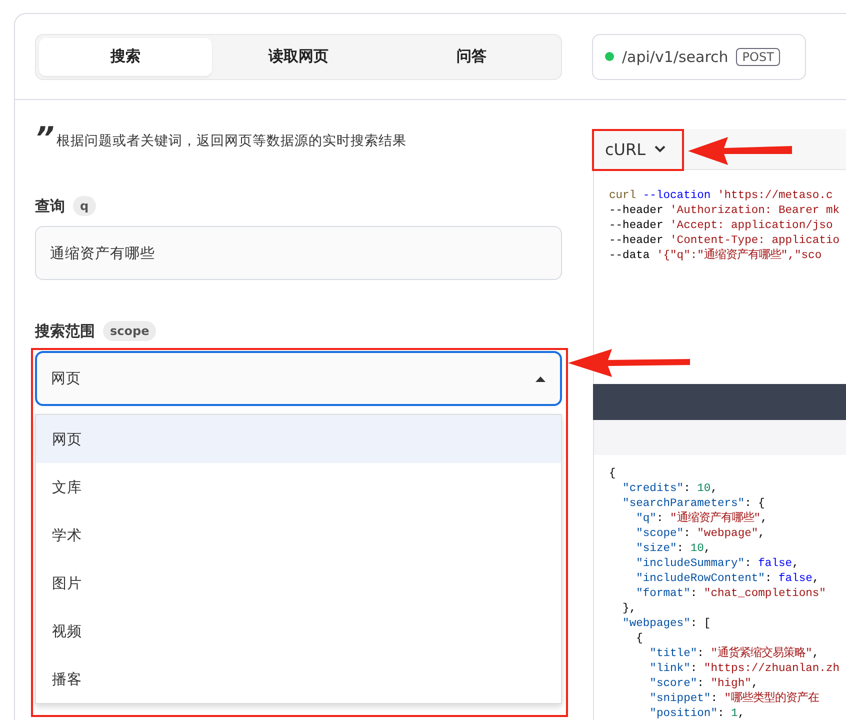 The image size is (846, 720). I want to click on query-input: 通缩资产有哪些, so click(298, 253).